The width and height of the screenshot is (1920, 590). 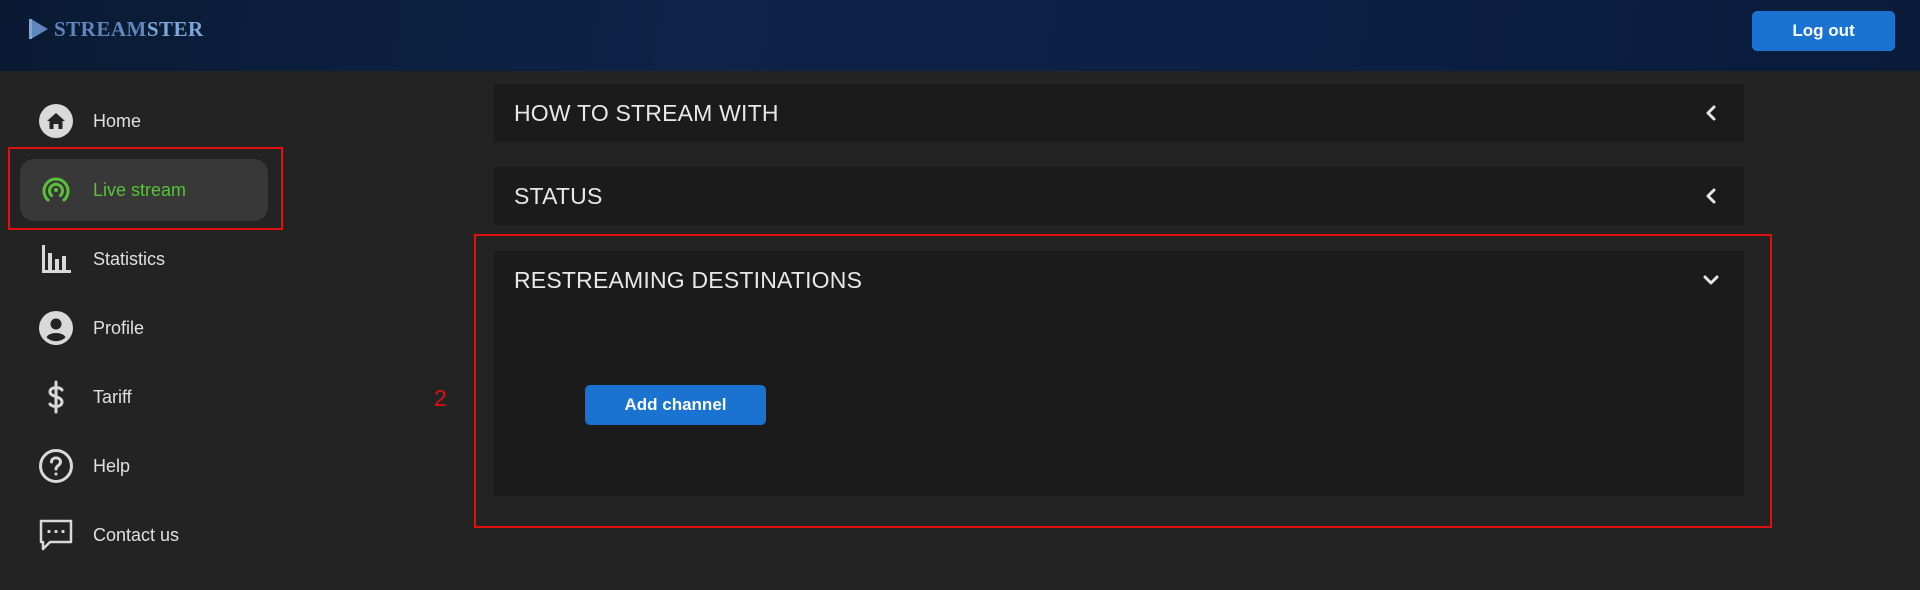 I want to click on logout-button: Log out, so click(x=1823, y=31).